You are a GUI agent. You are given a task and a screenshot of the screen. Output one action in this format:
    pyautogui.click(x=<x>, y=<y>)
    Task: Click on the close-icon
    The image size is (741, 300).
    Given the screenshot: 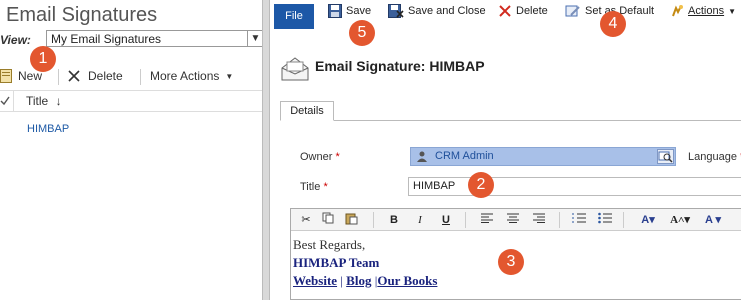 What is the action you would take?
    pyautogui.click(x=74, y=76)
    